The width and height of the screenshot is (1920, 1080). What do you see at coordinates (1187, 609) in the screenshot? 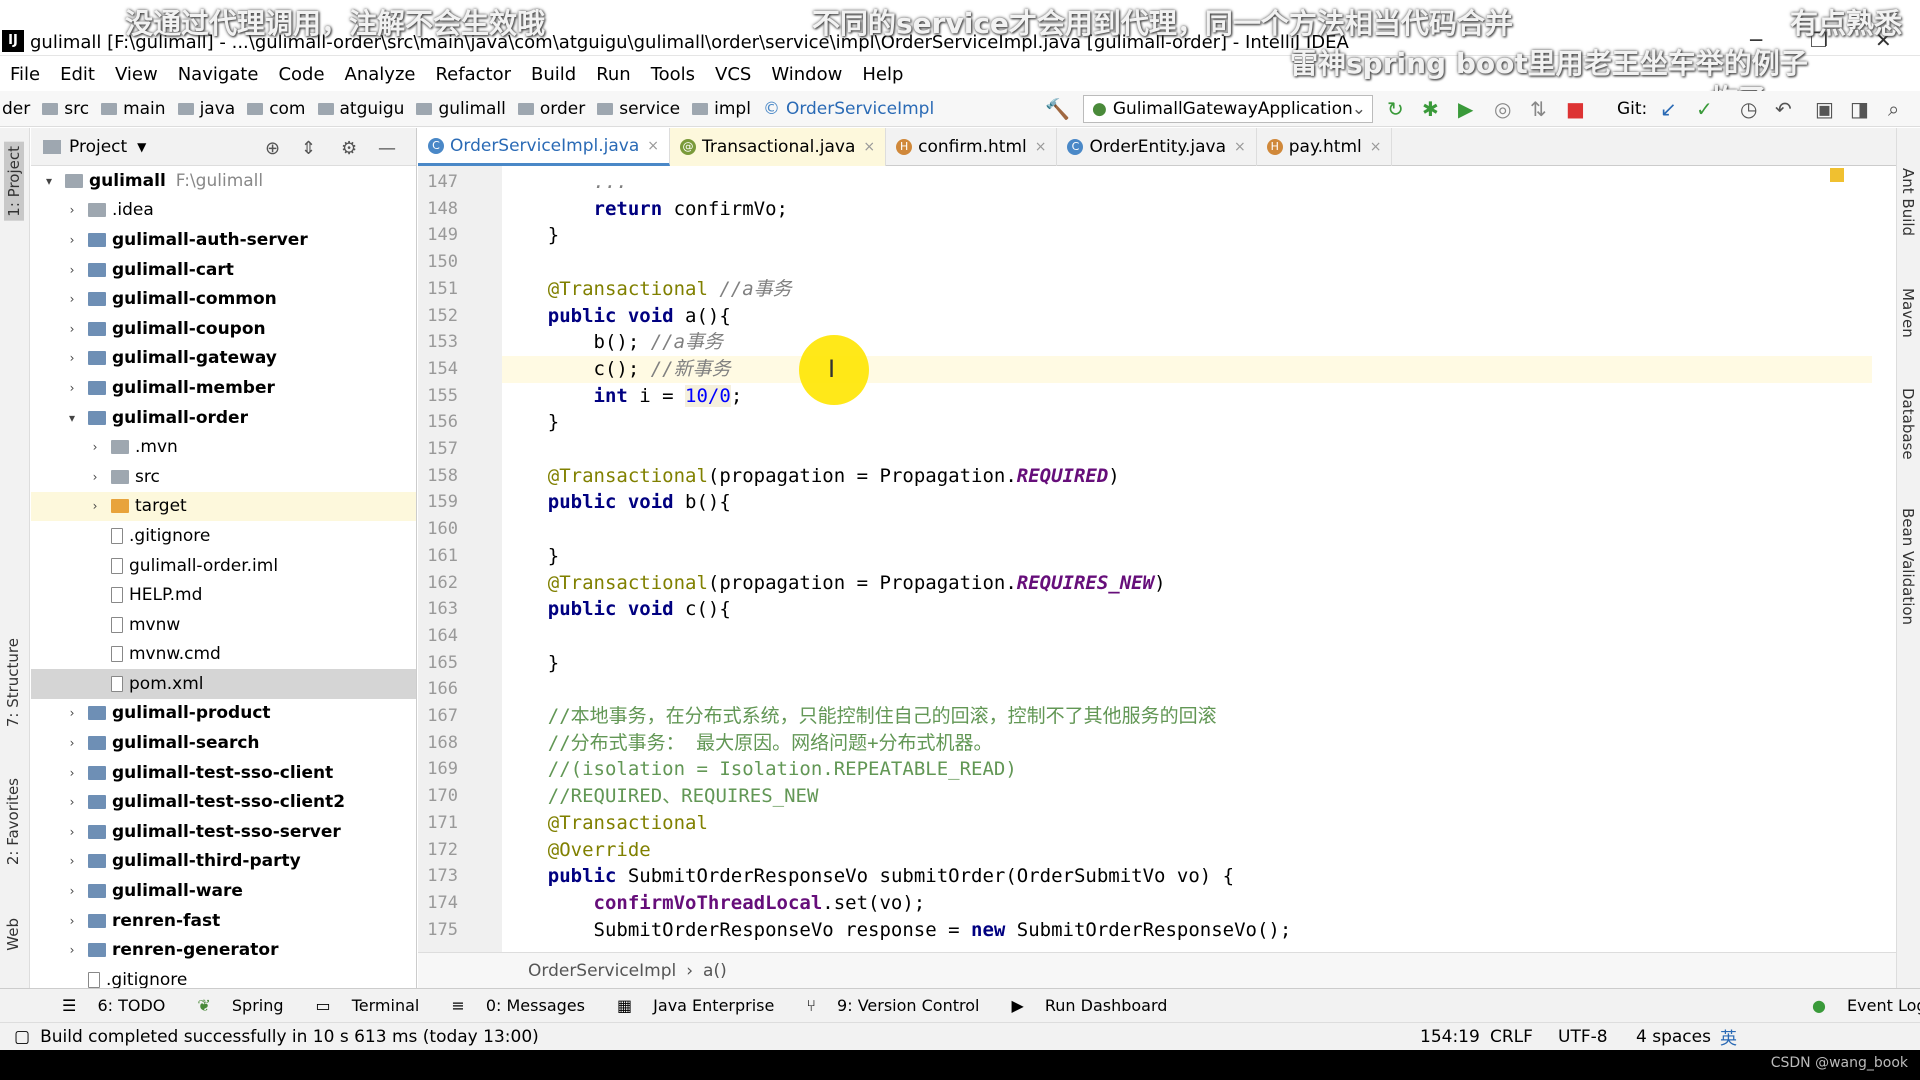
I see `code-line: public void c(){` at bounding box center [1187, 609].